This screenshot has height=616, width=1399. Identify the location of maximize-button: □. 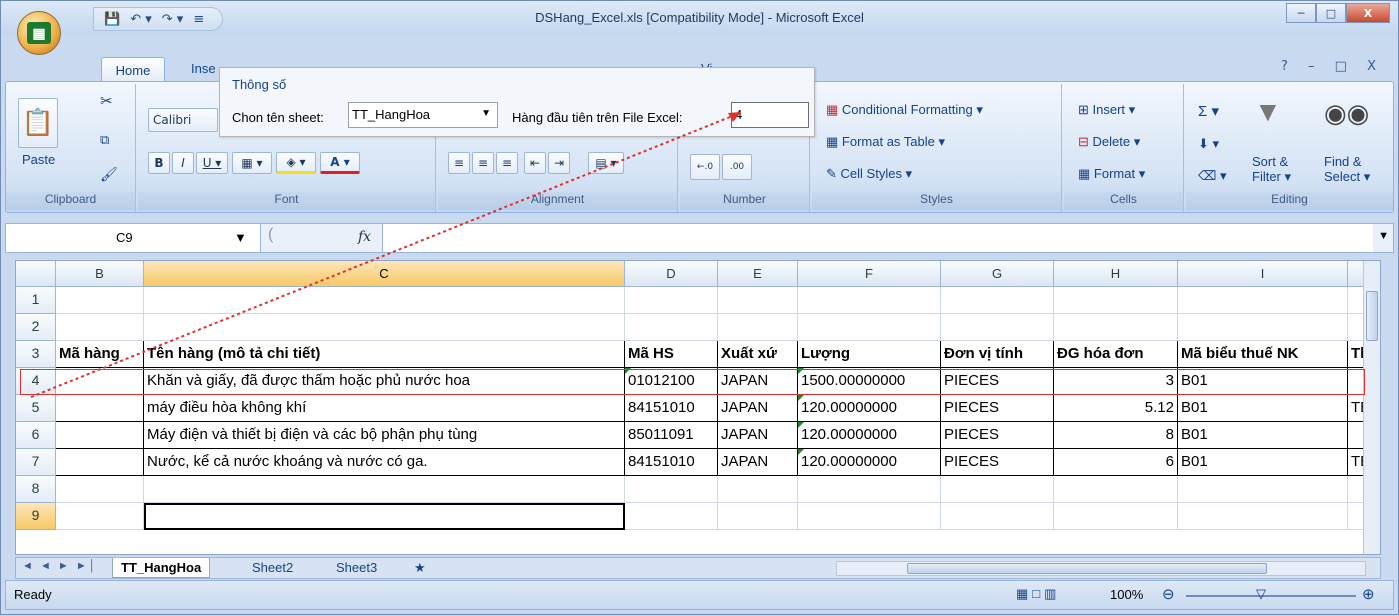
(1331, 13).